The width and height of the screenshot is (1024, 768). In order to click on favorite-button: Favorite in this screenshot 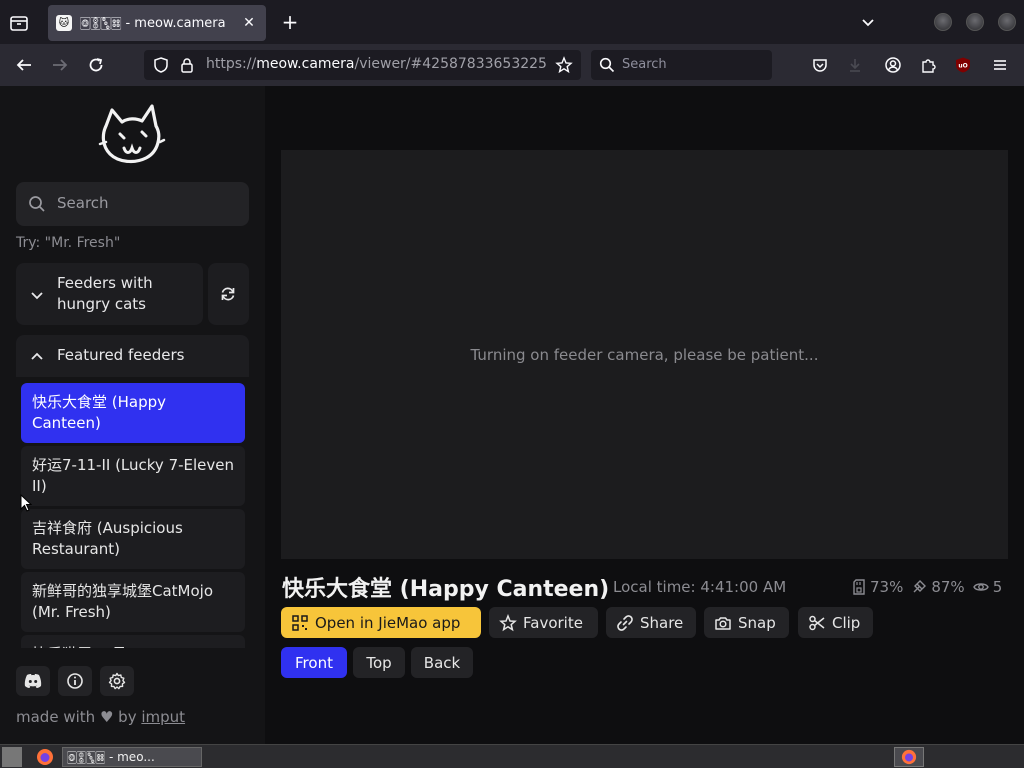, I will do `click(543, 622)`.